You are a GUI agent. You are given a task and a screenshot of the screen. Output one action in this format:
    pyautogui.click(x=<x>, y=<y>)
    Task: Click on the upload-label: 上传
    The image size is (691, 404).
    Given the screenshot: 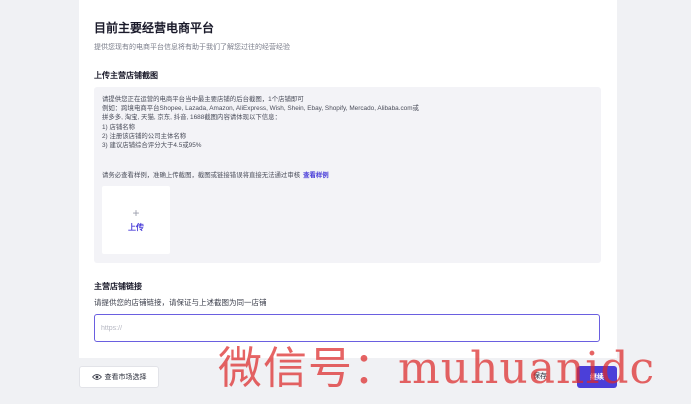 What is the action you would take?
    pyautogui.click(x=136, y=227)
    